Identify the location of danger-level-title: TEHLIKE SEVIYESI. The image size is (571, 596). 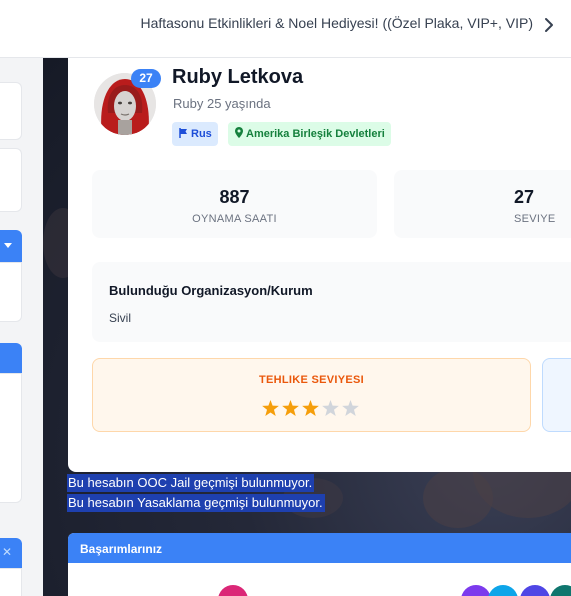
(311, 380).